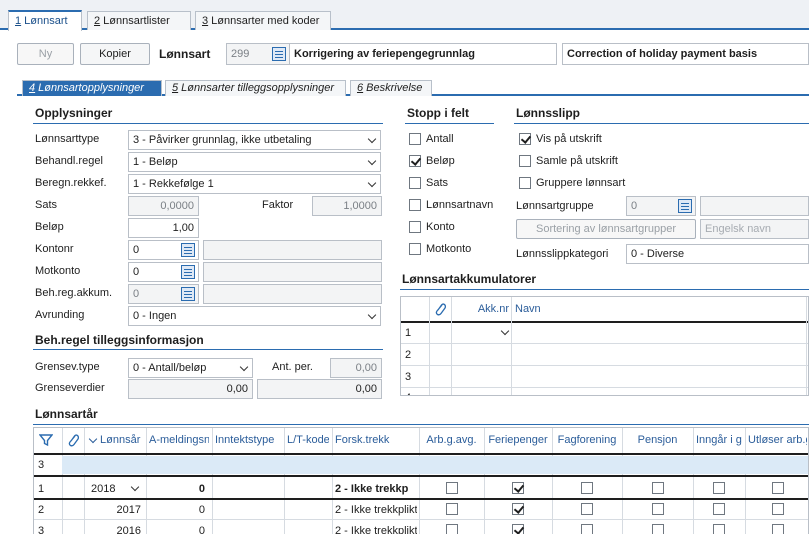 This screenshot has height=534, width=809. I want to click on navn-col-header: Navn, so click(528, 309).